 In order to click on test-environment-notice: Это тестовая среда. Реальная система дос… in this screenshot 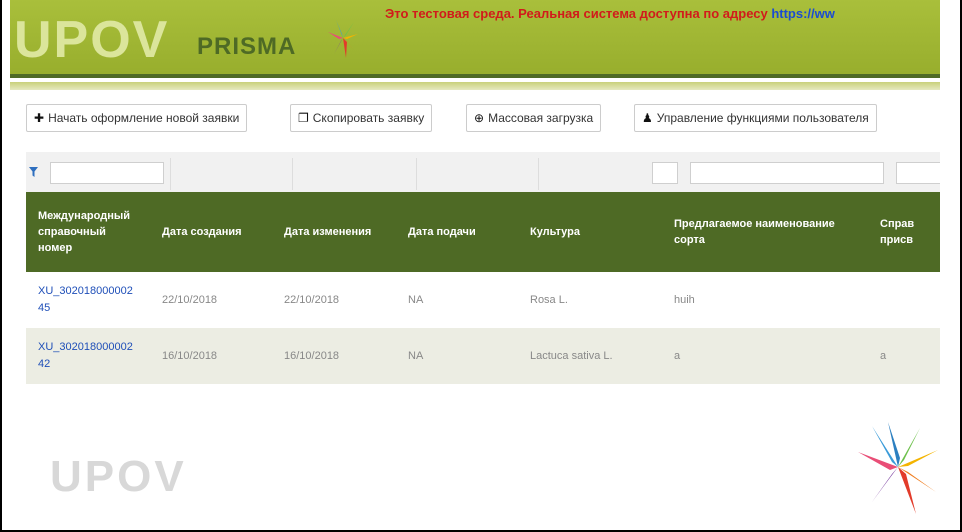, I will do `click(610, 13)`.